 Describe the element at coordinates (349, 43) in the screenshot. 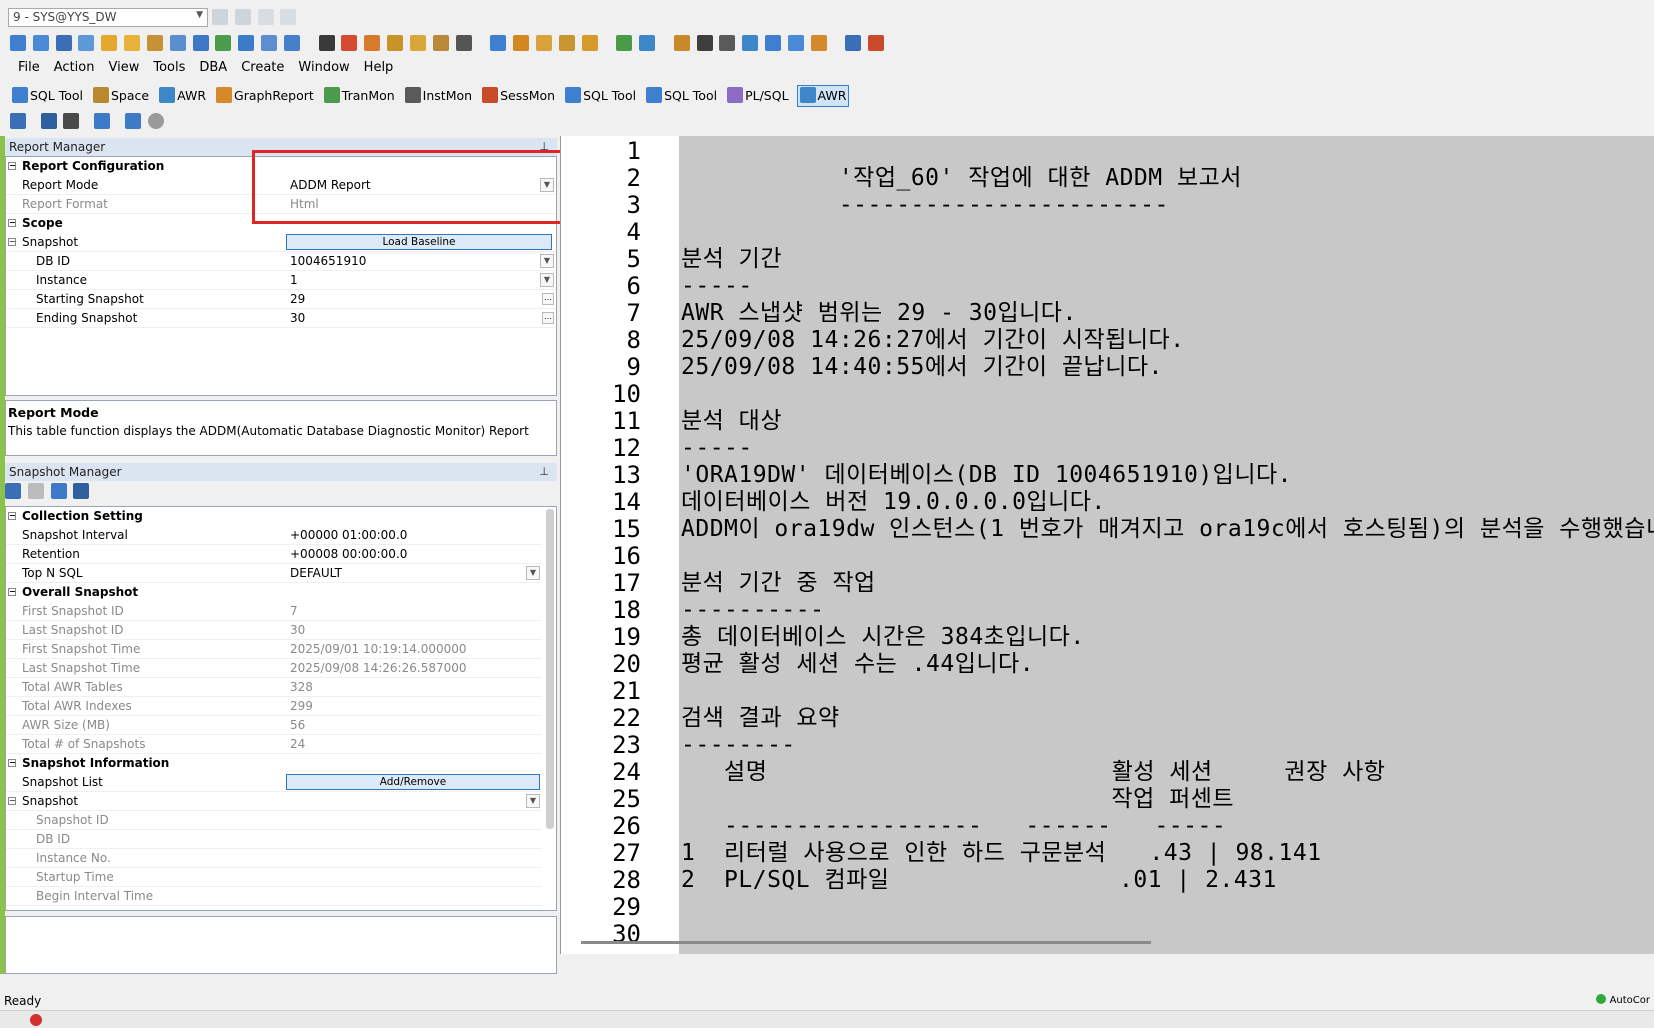

I see `session-icon` at that location.